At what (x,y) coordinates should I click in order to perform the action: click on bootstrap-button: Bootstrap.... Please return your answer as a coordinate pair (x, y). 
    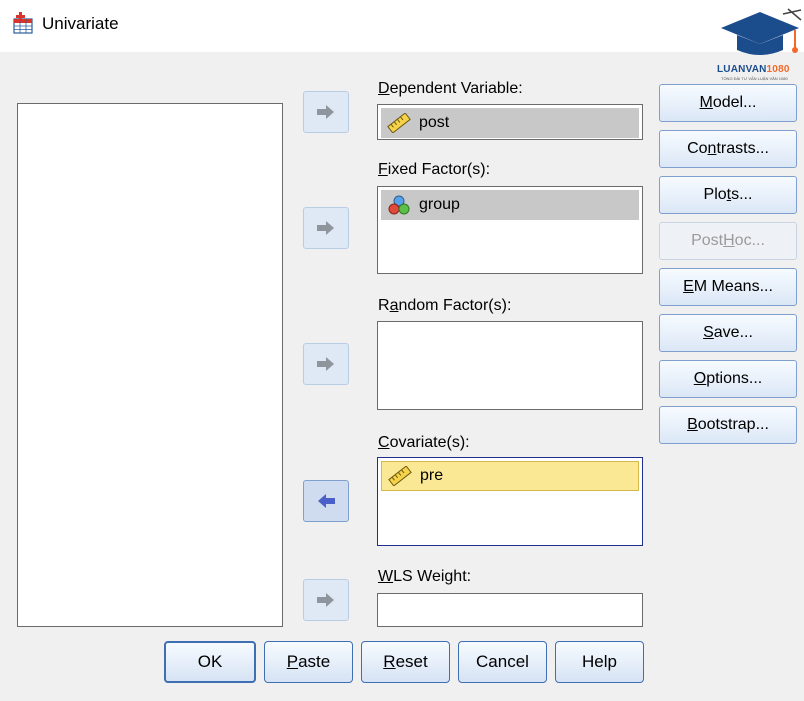
    Looking at the image, I should click on (728, 425).